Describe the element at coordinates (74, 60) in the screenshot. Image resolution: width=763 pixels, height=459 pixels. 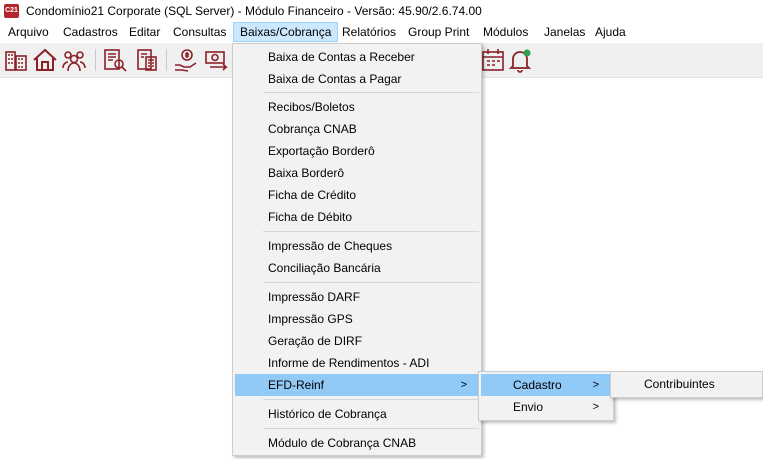
I see `people-icon` at that location.